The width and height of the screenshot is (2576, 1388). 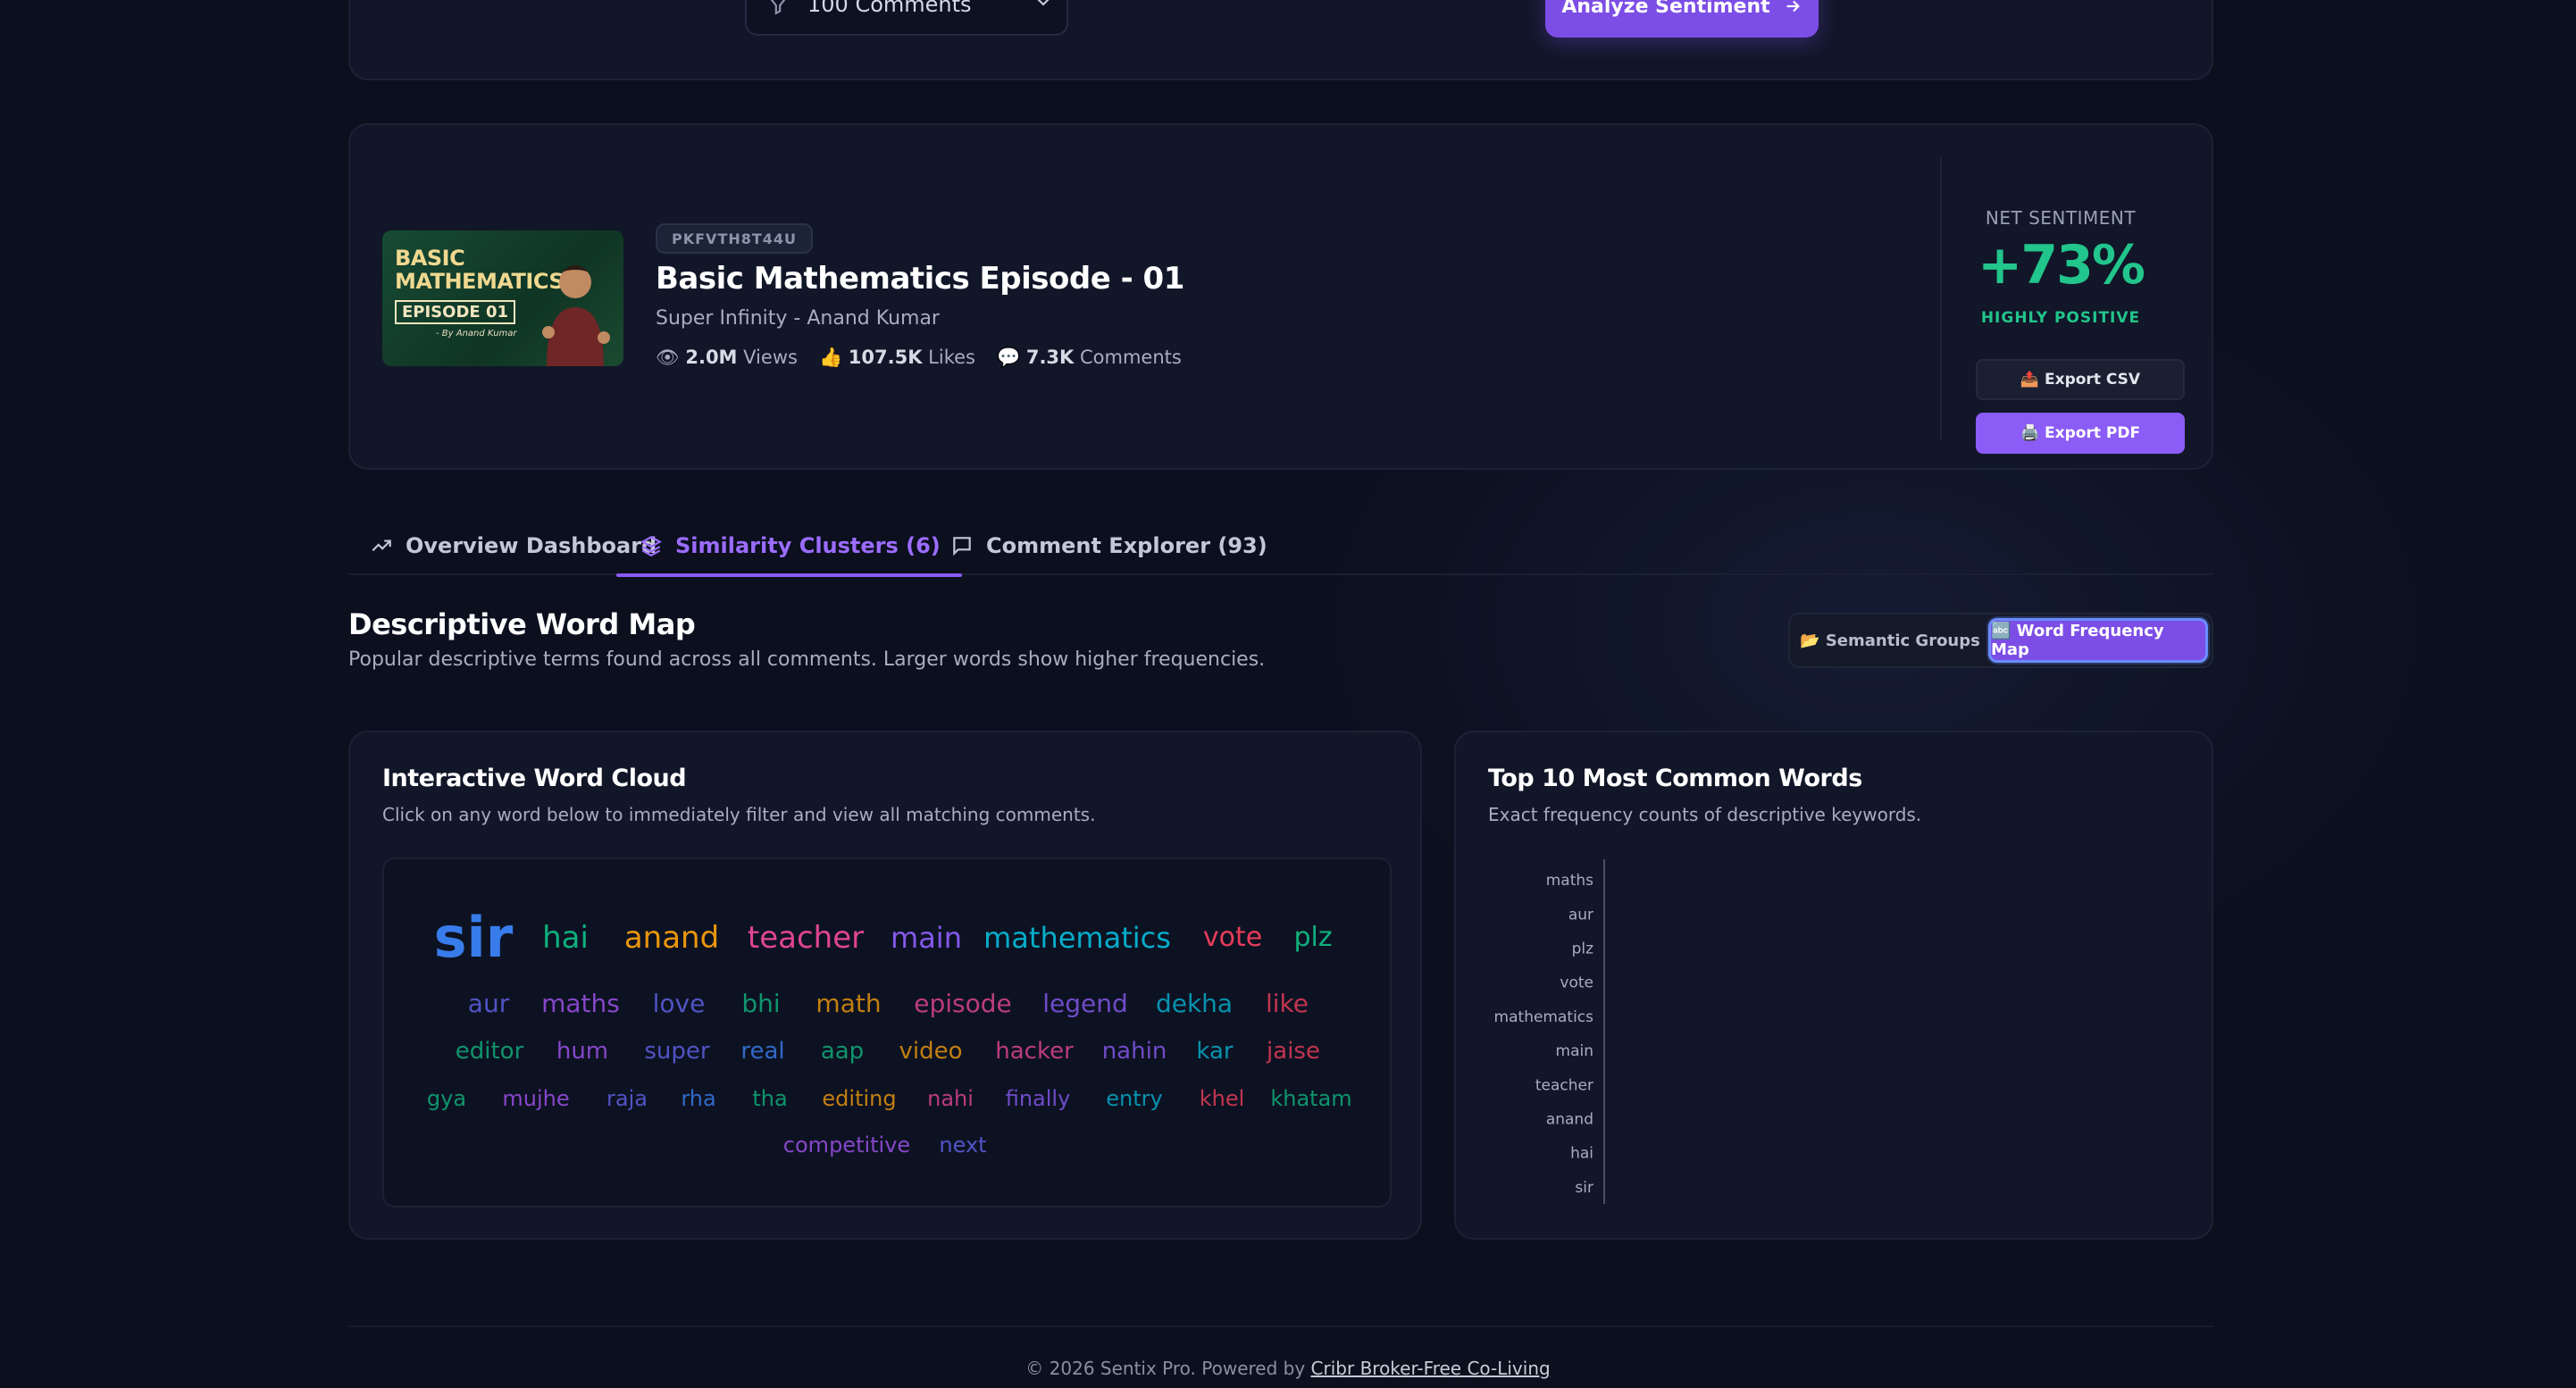 What do you see at coordinates (848, 1004) in the screenshot?
I see `word-cloud-word-math: math` at bounding box center [848, 1004].